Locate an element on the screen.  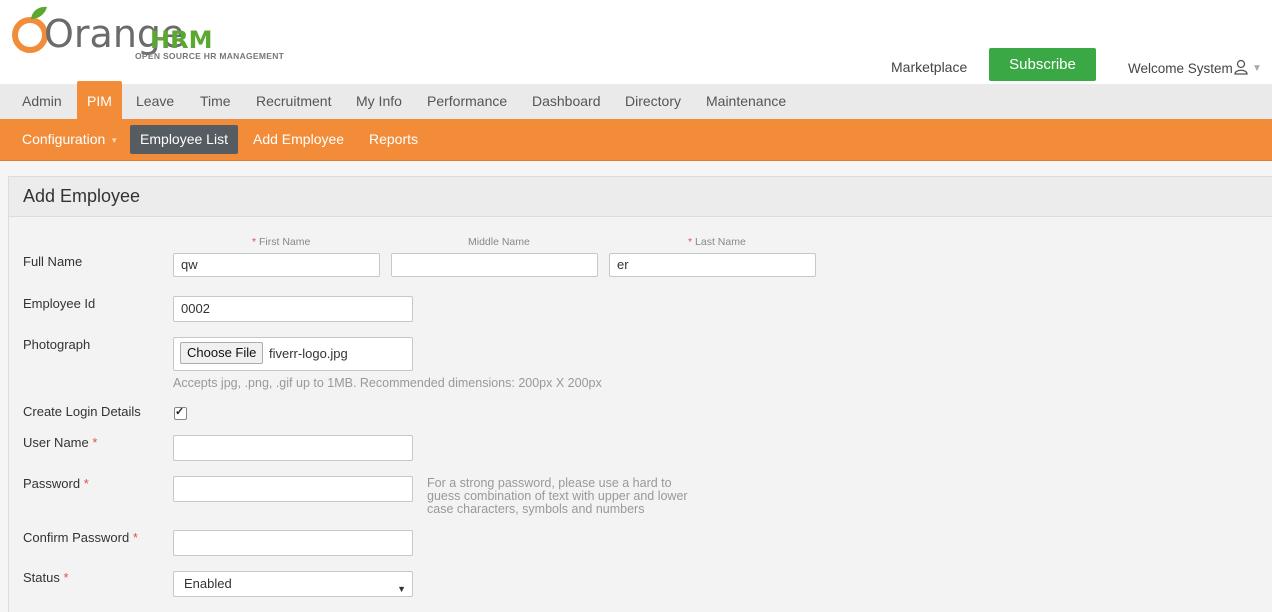
nav-my-info: My Info is located at coordinates (379, 101).